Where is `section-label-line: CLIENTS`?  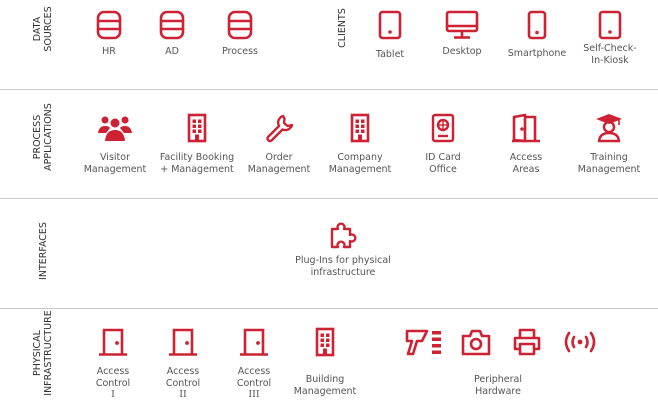 section-label-line: CLIENTS is located at coordinates (342, 28).